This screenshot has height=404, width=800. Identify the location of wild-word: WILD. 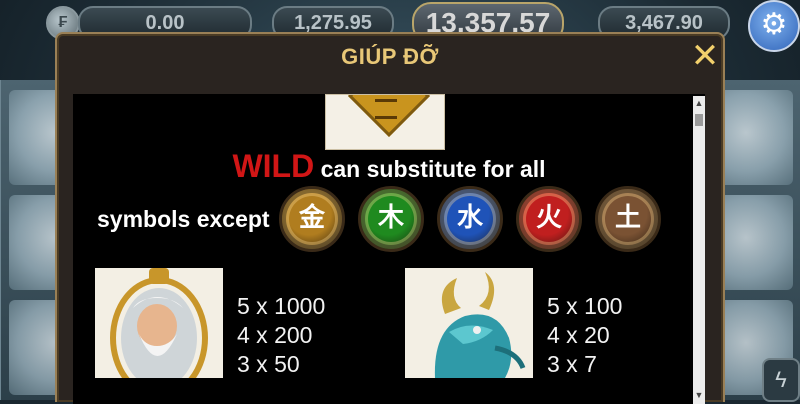
(273, 166).